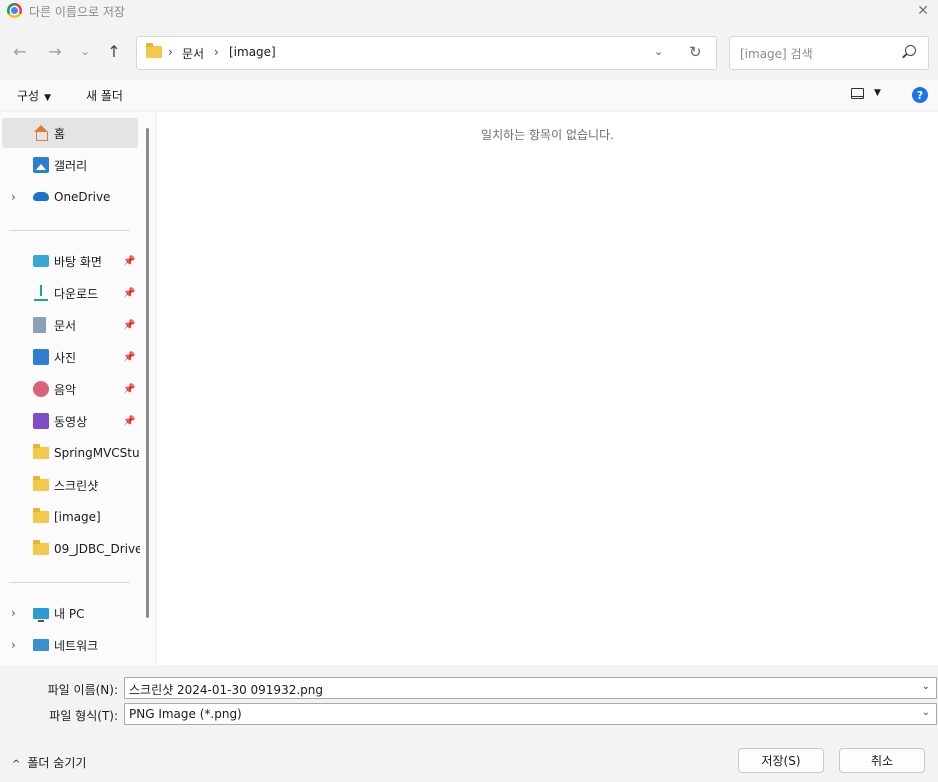 This screenshot has height=782, width=938. I want to click on videos-icon, so click(41, 421).